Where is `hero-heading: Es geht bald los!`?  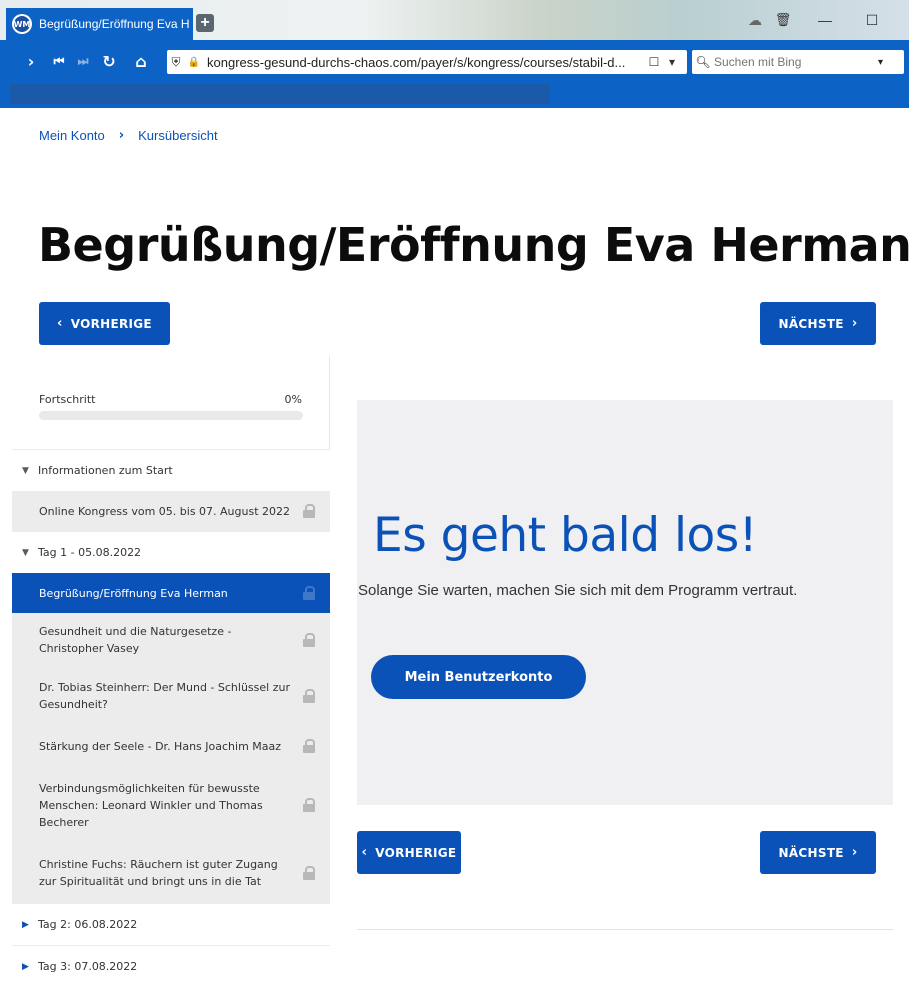 hero-heading: Es geht bald los! is located at coordinates (565, 535).